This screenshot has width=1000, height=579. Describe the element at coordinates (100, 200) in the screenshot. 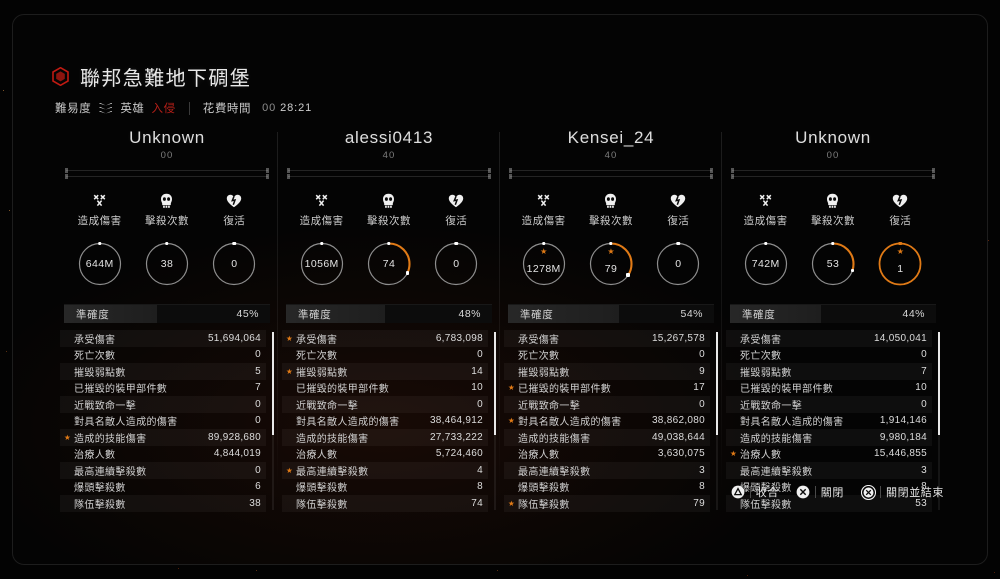

I see `damage-icon` at that location.